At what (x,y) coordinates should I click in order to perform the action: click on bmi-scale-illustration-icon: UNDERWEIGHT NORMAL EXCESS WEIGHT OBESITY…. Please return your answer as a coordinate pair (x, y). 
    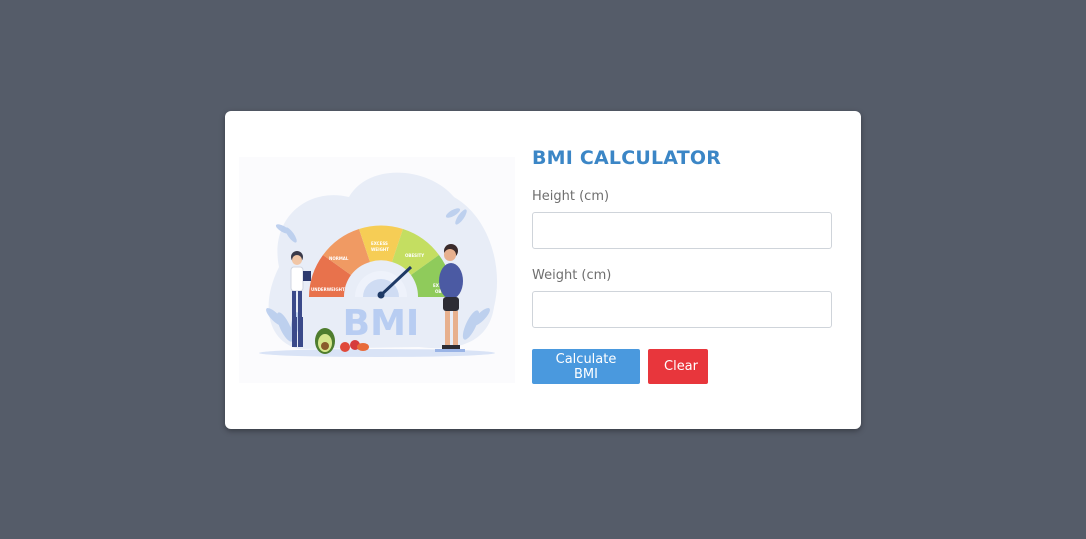
    Looking at the image, I should click on (377, 270).